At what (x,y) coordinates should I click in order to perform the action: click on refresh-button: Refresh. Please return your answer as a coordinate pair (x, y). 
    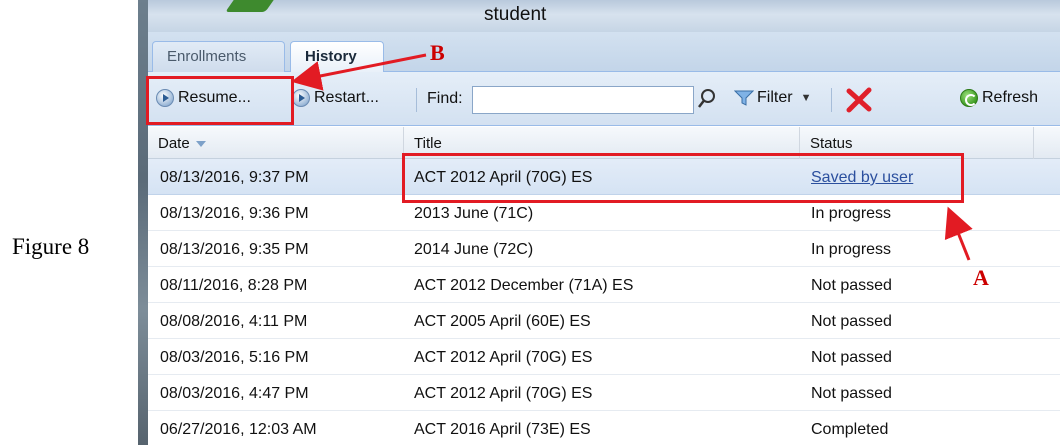
    Looking at the image, I should click on (999, 98).